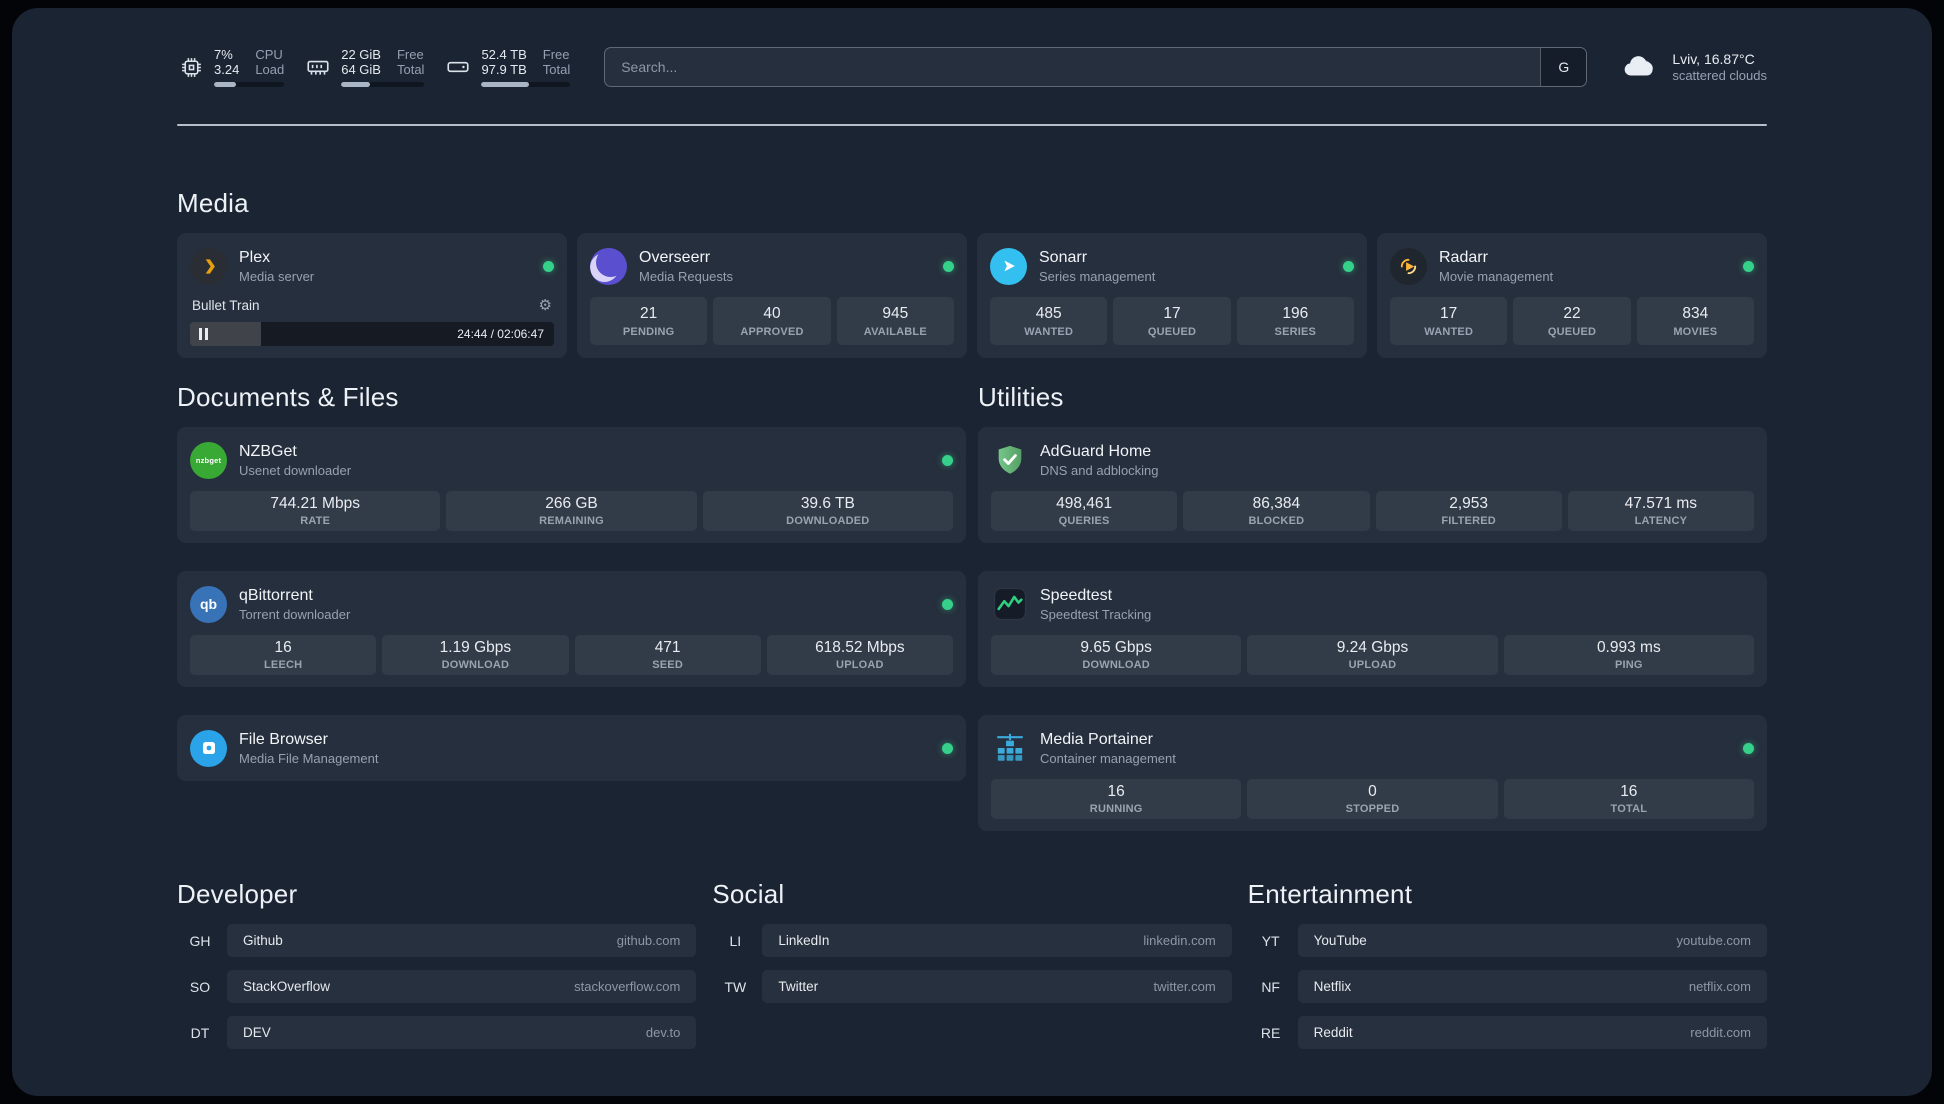 The height and width of the screenshot is (1104, 1944). What do you see at coordinates (200, 940) in the screenshot?
I see `bookmark-abbr: GH` at bounding box center [200, 940].